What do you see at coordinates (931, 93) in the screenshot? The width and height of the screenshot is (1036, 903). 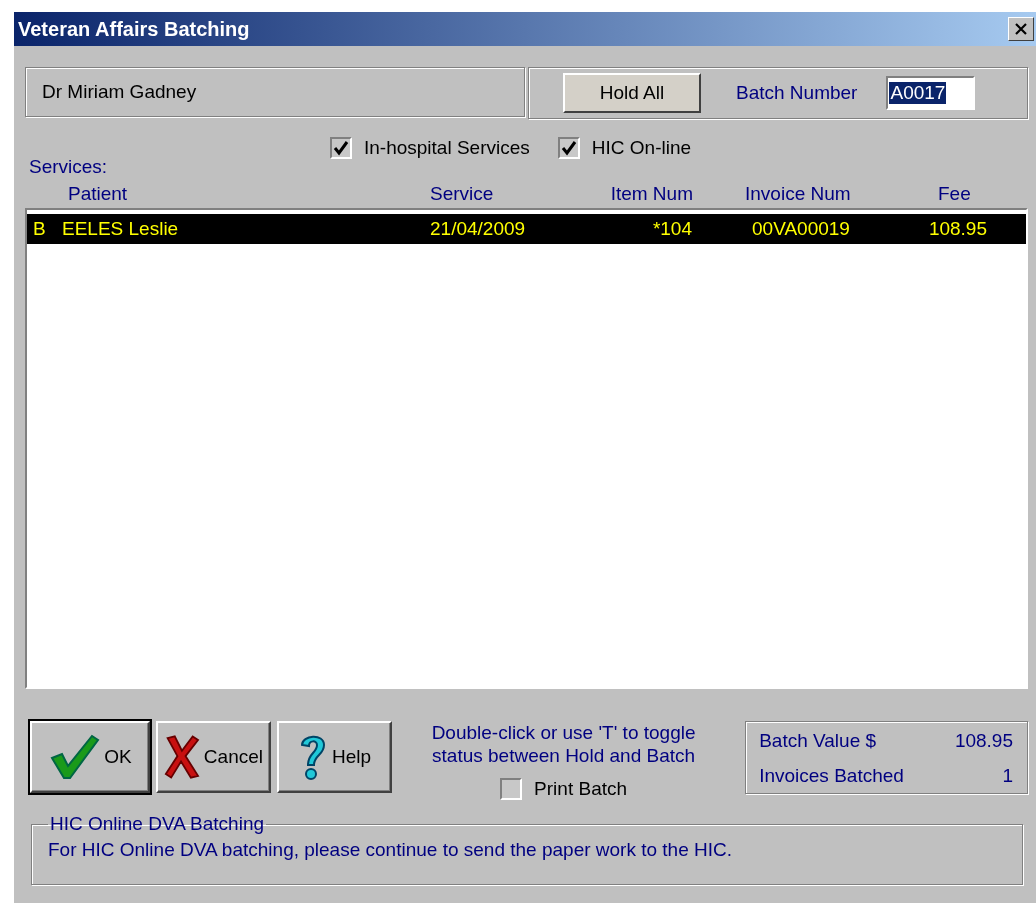 I see `batch-number-field: A0017` at bounding box center [931, 93].